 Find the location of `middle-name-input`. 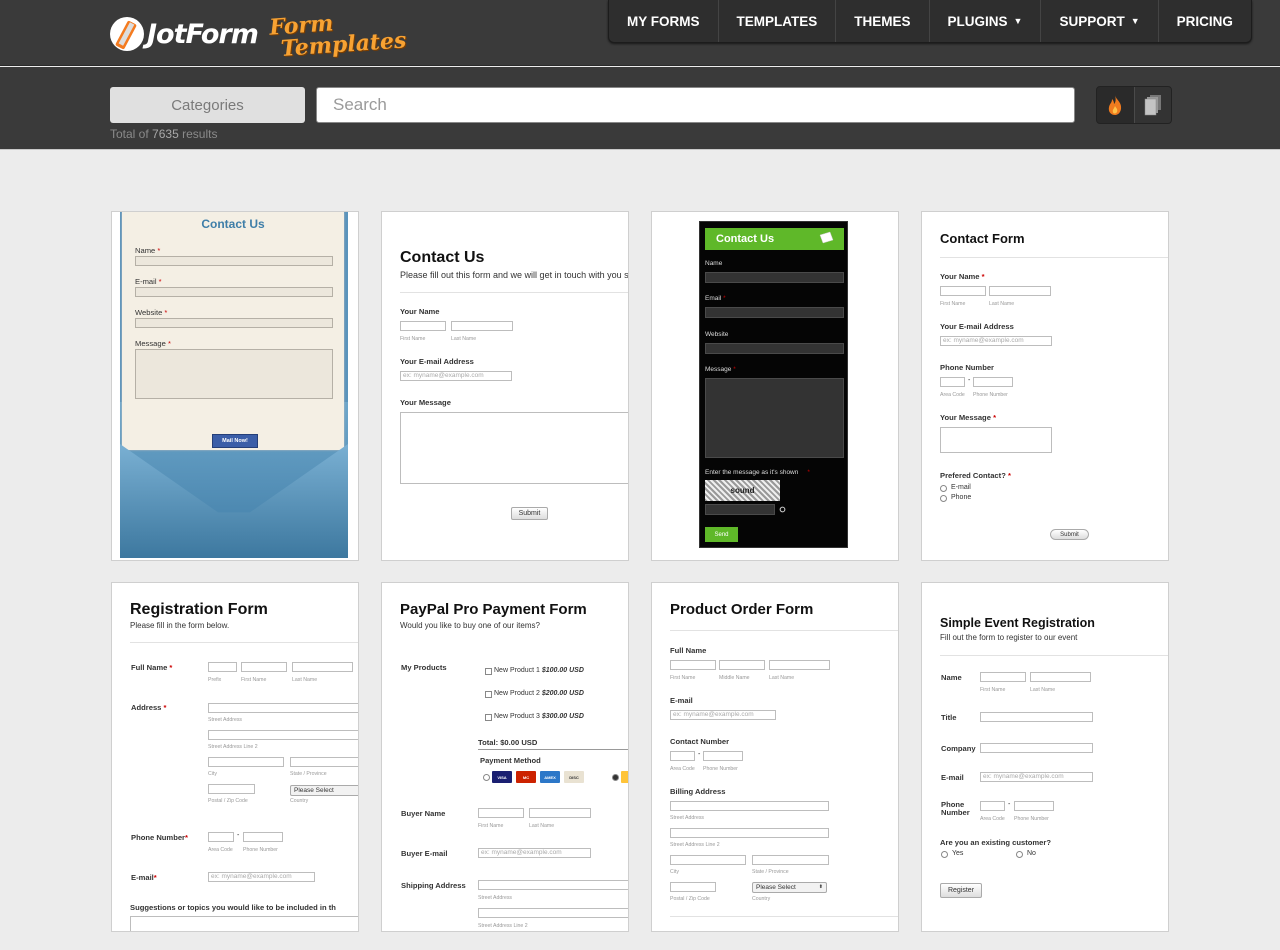

middle-name-input is located at coordinates (742, 665).